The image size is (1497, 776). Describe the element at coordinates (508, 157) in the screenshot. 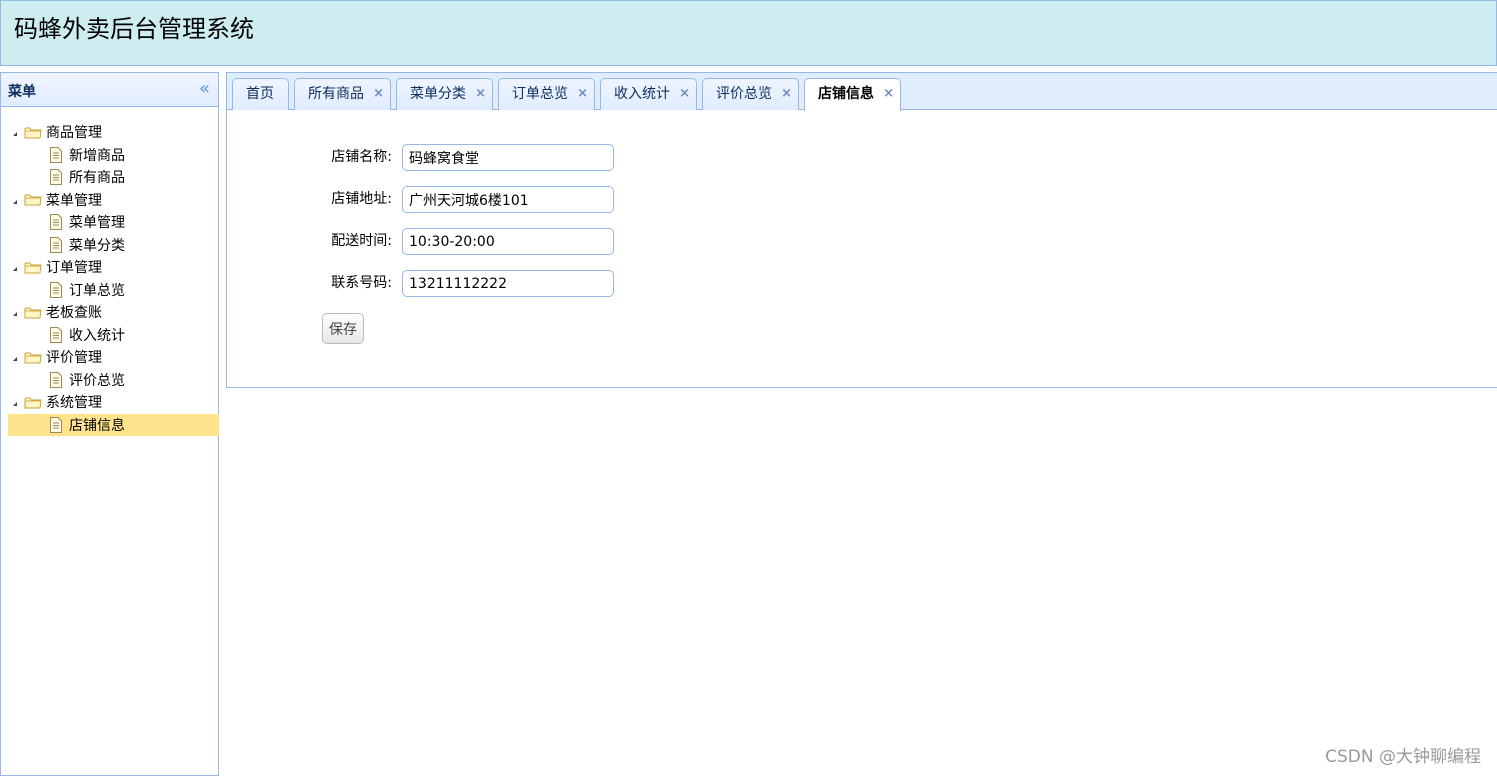

I see `shop-name-input` at that location.